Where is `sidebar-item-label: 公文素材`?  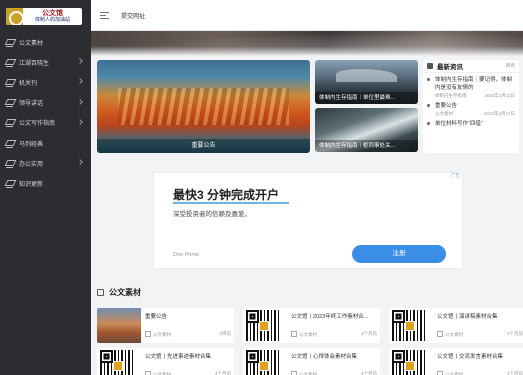
sidebar-item-label: 公文素材 is located at coordinates (31, 43).